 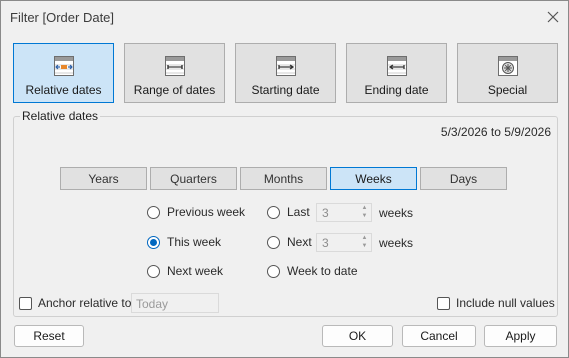 I want to click on window-title: Filter [Order Date], so click(x=62, y=17).